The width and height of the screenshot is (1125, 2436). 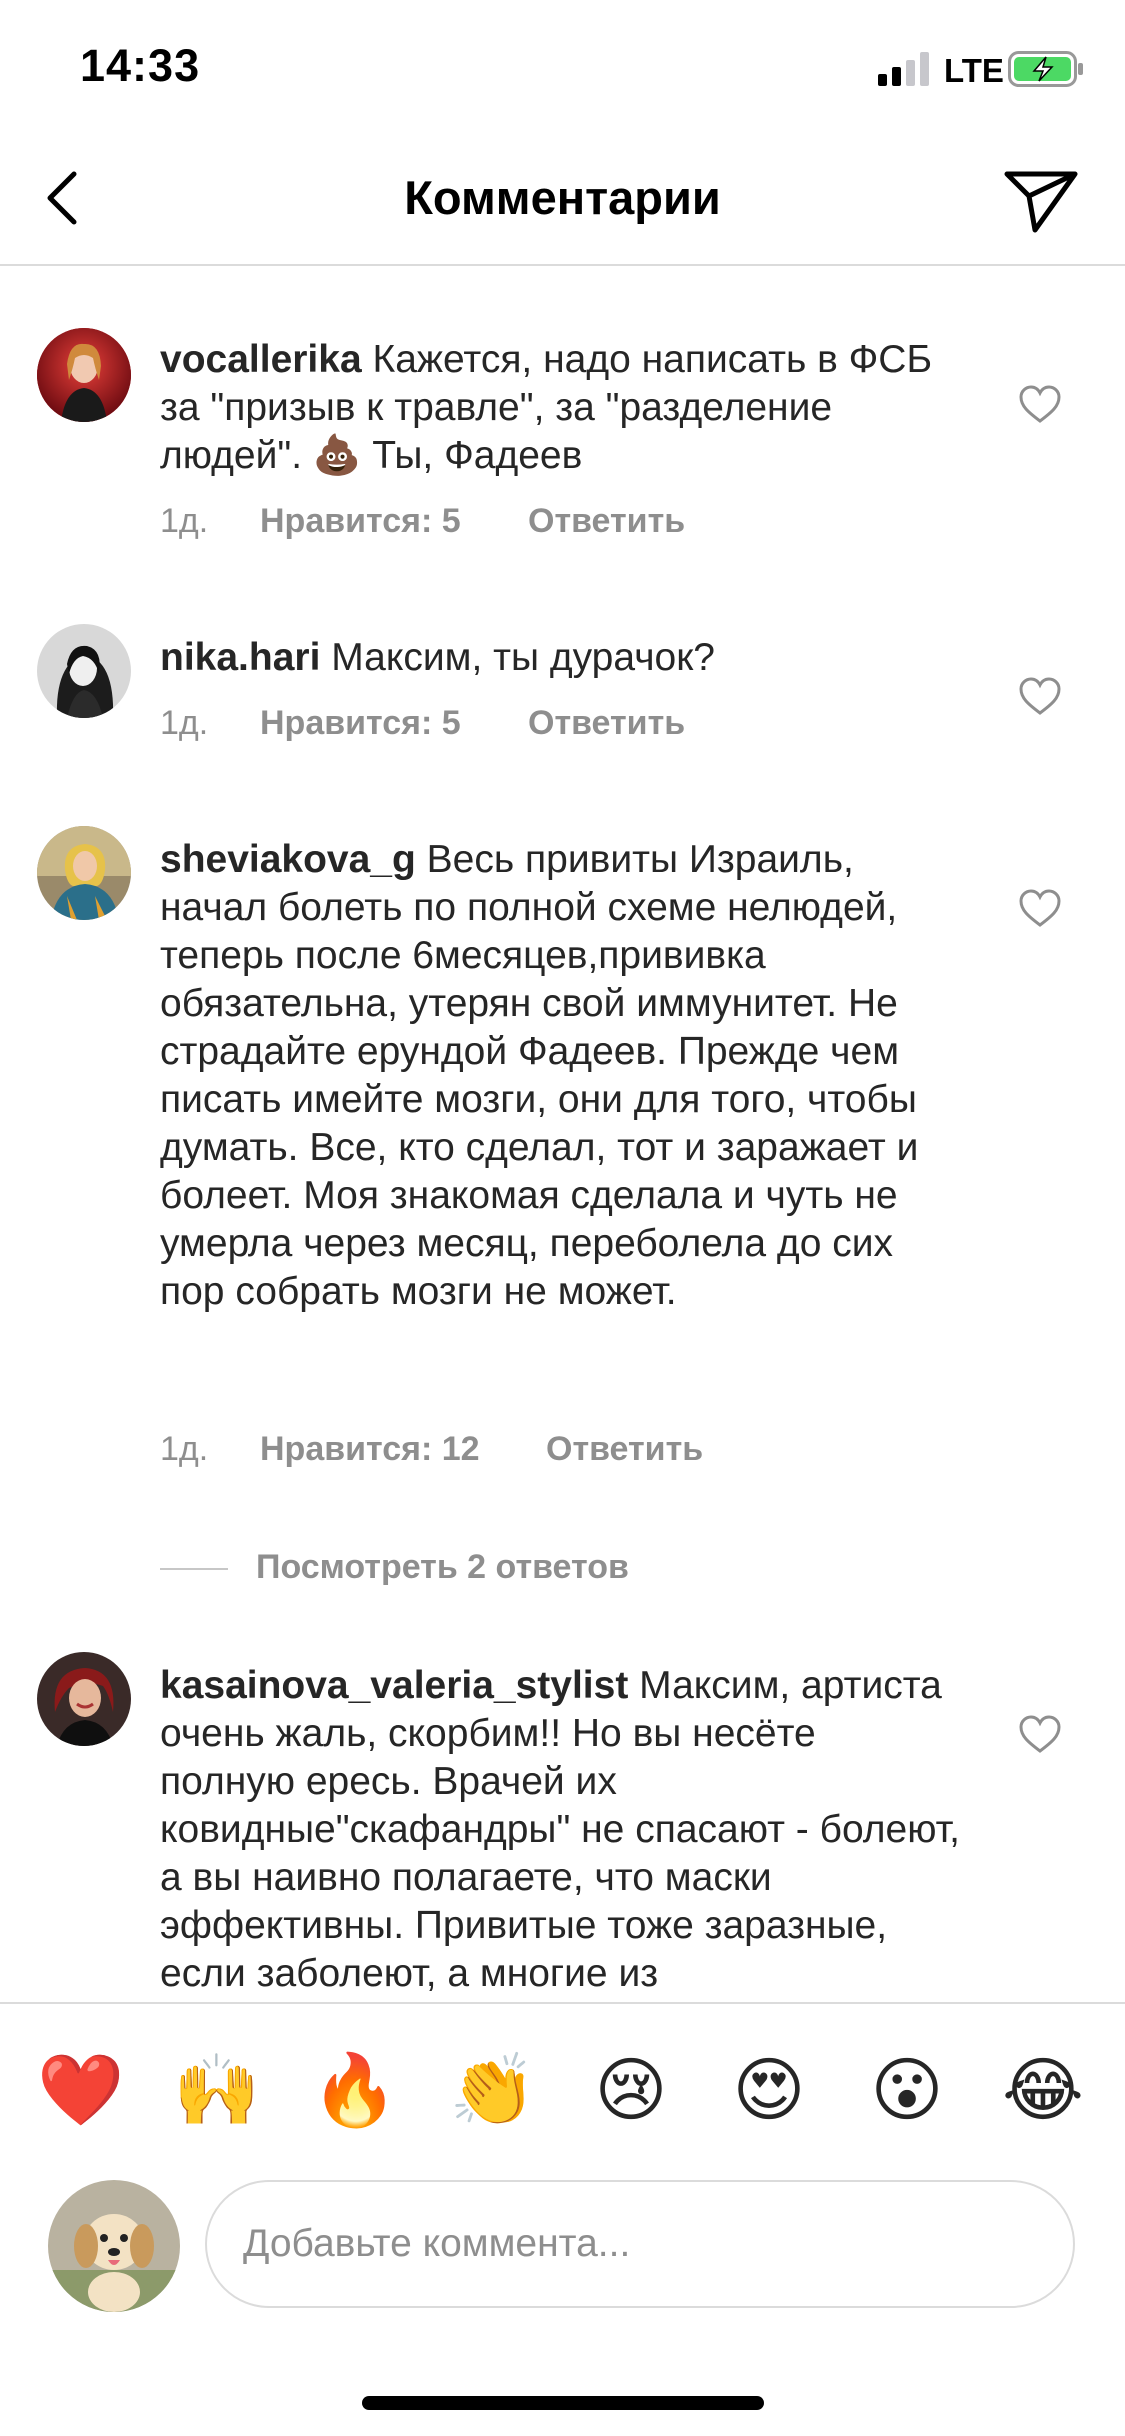 I want to click on comment-content: Максим, ты дурачок?, so click(x=523, y=657).